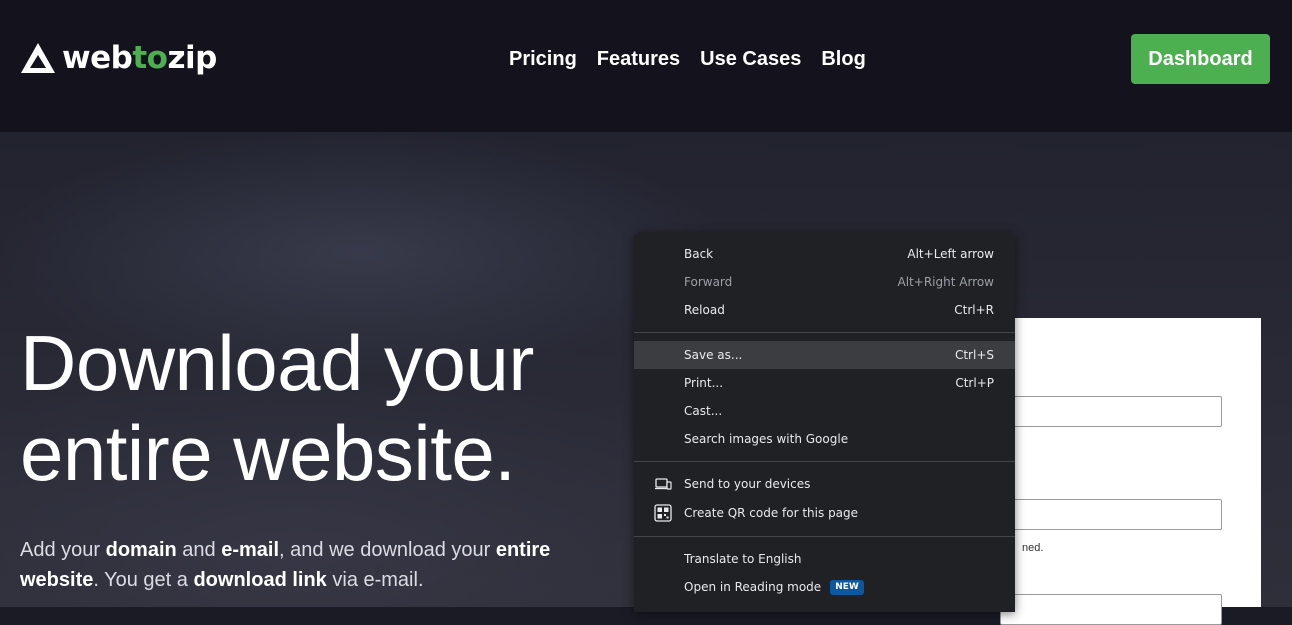 The height and width of the screenshot is (625, 1292). I want to click on brand-logo: webtozip, so click(118, 58).